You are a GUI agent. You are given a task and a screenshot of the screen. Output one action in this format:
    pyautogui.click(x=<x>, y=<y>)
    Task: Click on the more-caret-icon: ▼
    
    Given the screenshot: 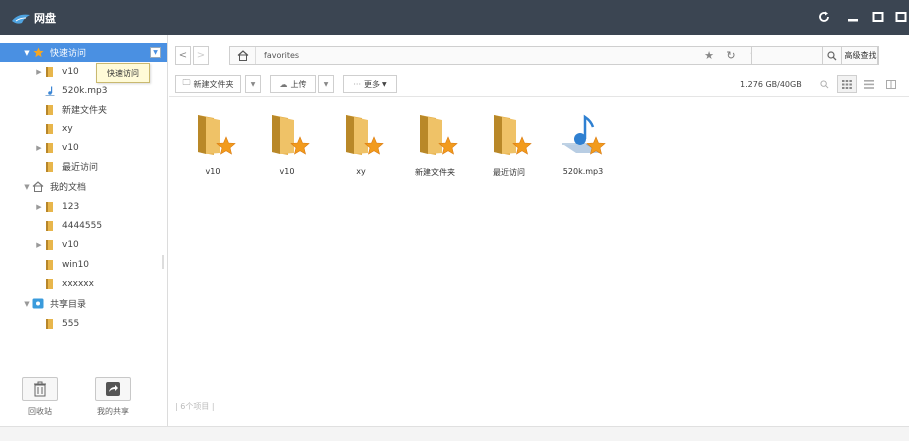 What is the action you would take?
    pyautogui.click(x=384, y=84)
    